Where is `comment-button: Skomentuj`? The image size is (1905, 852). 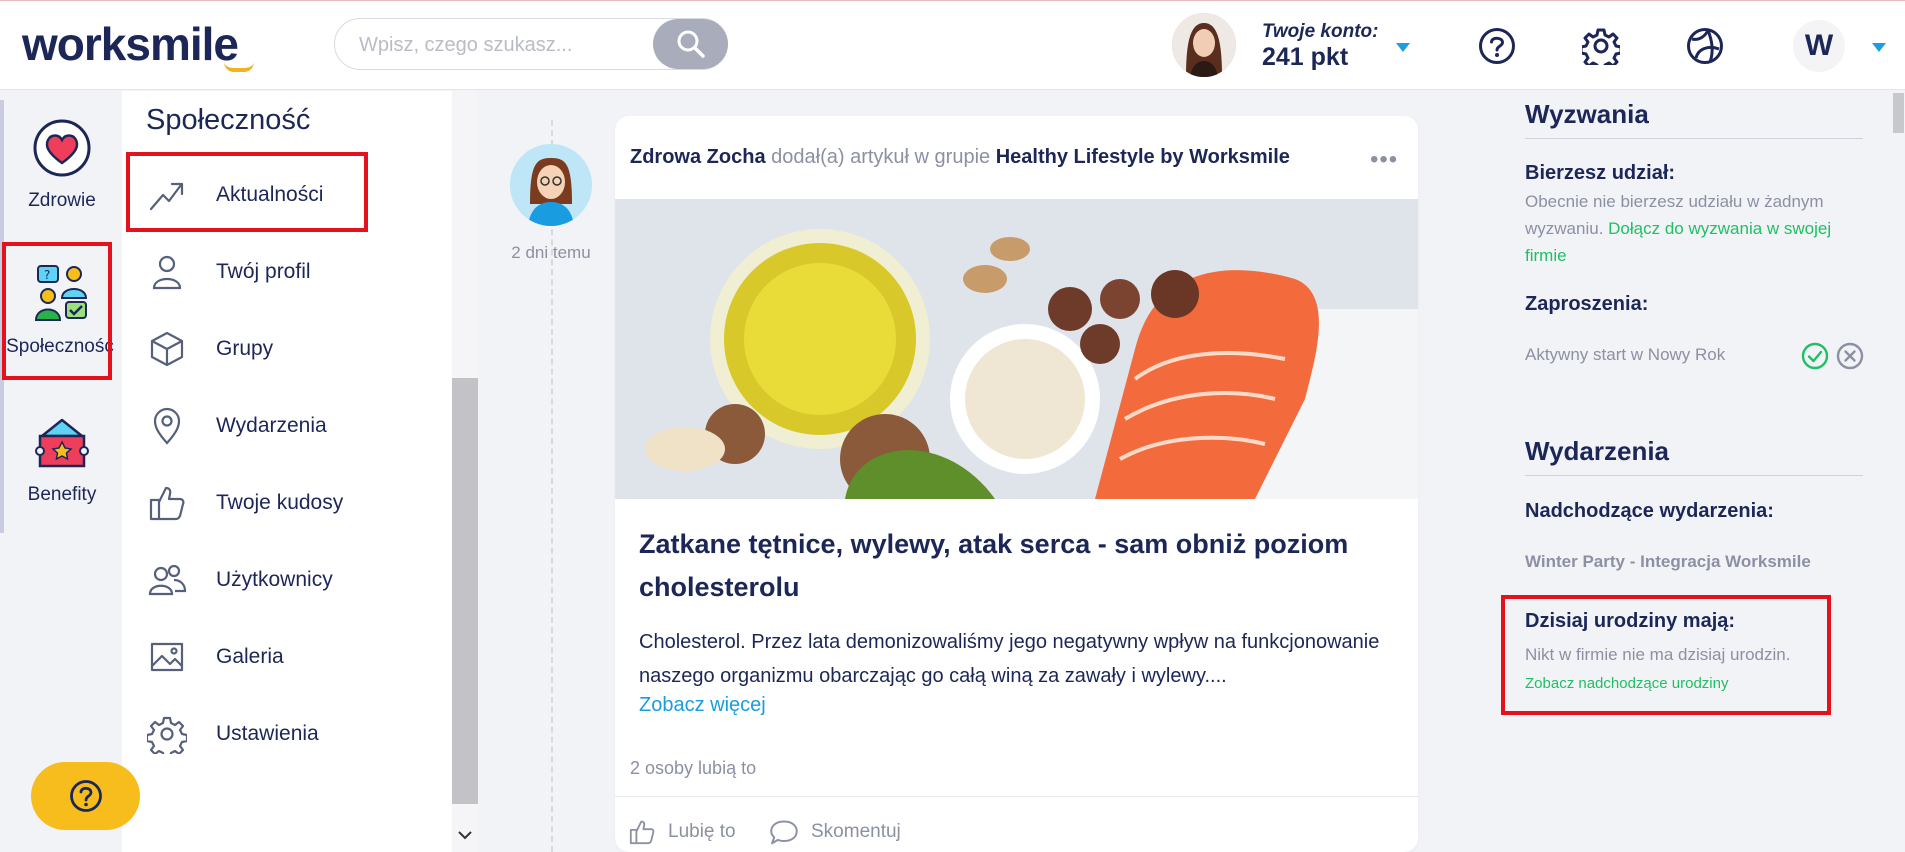 comment-button: Skomentuj is located at coordinates (835, 832).